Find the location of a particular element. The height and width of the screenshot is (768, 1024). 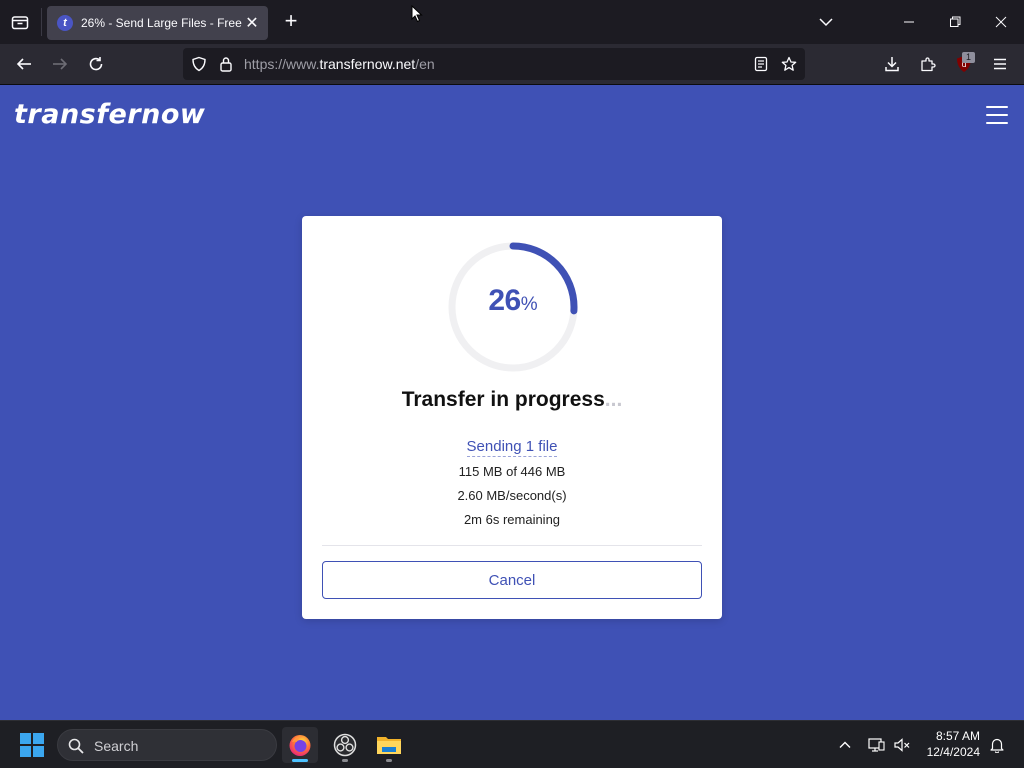

volume-muted-icon is located at coordinates (902, 745).